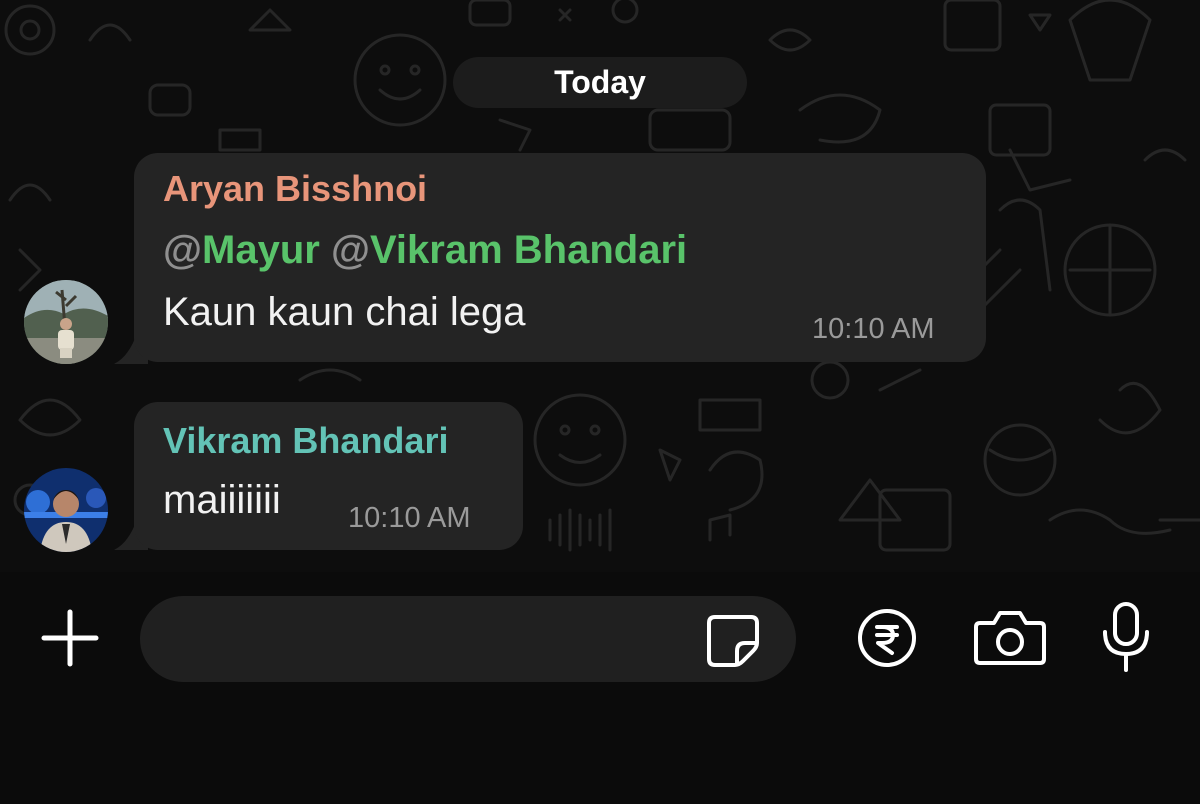 This screenshot has width=1200, height=804. I want to click on sticker-button, so click(733, 641).